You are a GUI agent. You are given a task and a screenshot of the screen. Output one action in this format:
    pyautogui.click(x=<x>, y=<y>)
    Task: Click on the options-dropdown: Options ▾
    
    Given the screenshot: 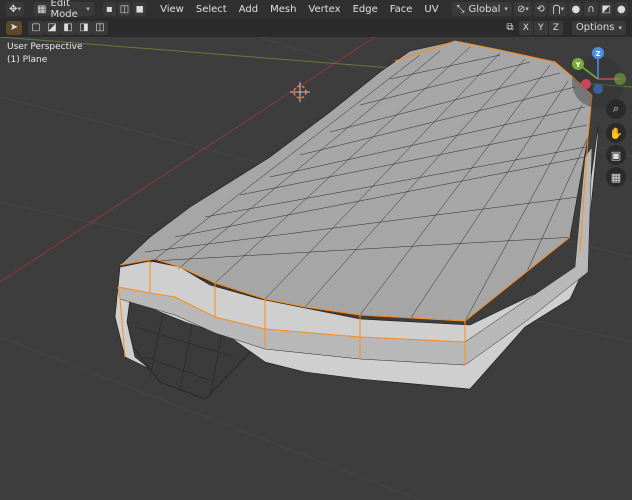 What is the action you would take?
    pyautogui.click(x=598, y=27)
    